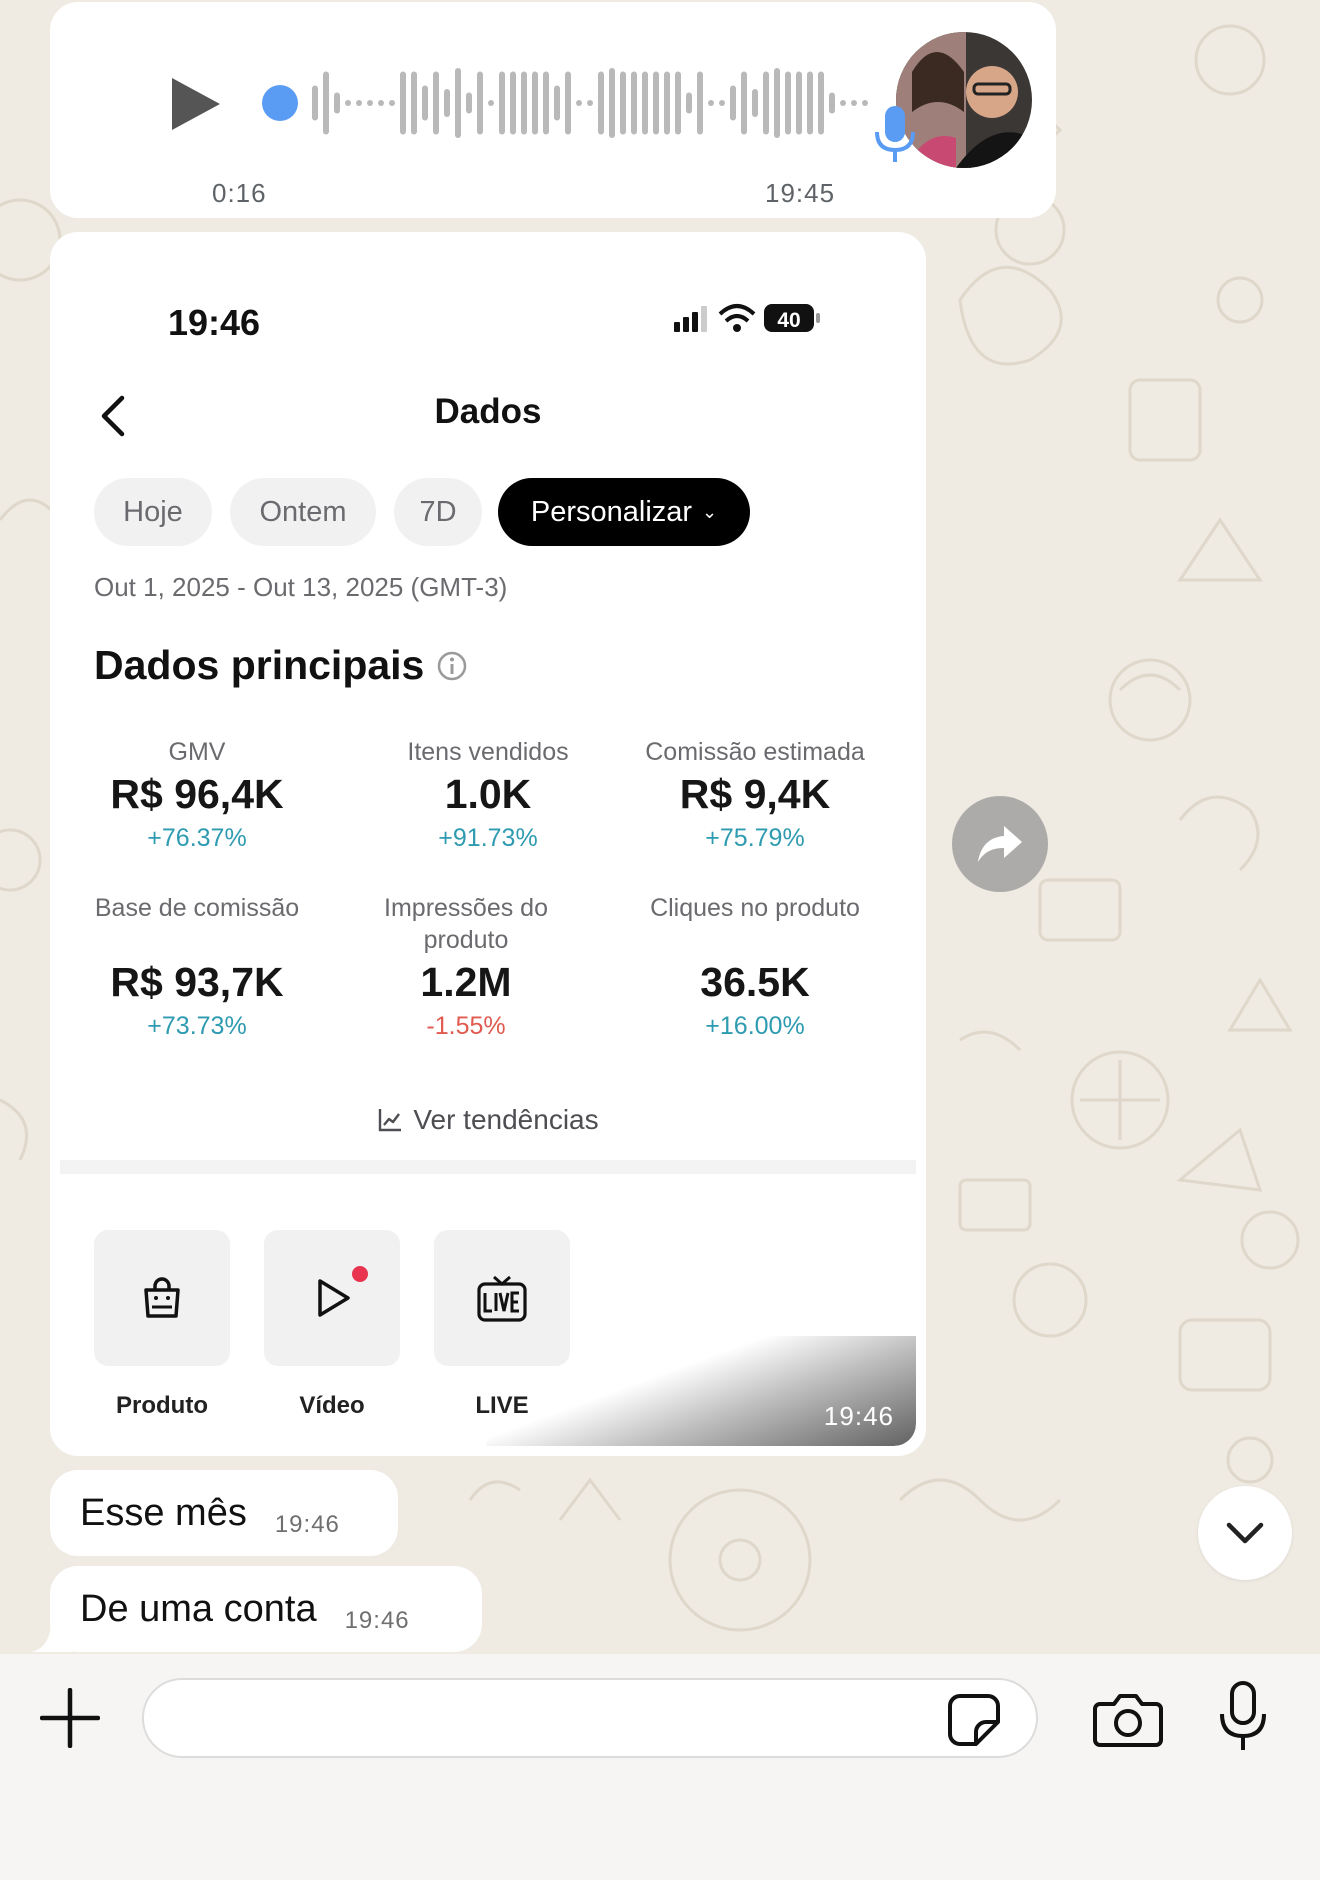 This screenshot has height=1880, width=1320. What do you see at coordinates (466, 1026) in the screenshot?
I see `metric-change: -1.55%` at bounding box center [466, 1026].